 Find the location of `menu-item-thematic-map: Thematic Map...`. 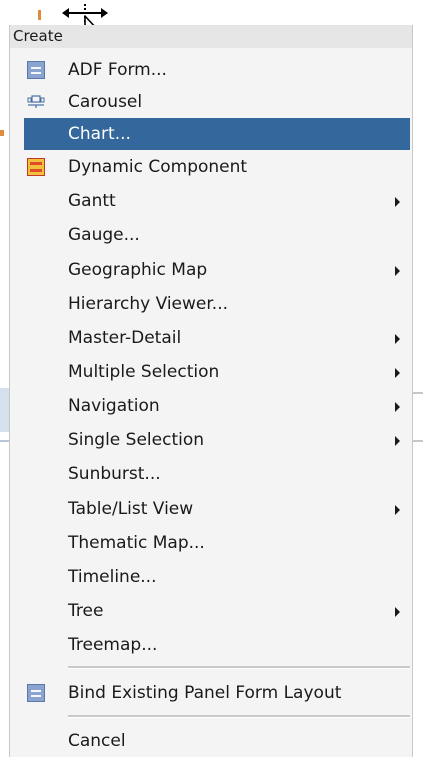

menu-item-thematic-map: Thematic Map... is located at coordinates (217, 543).